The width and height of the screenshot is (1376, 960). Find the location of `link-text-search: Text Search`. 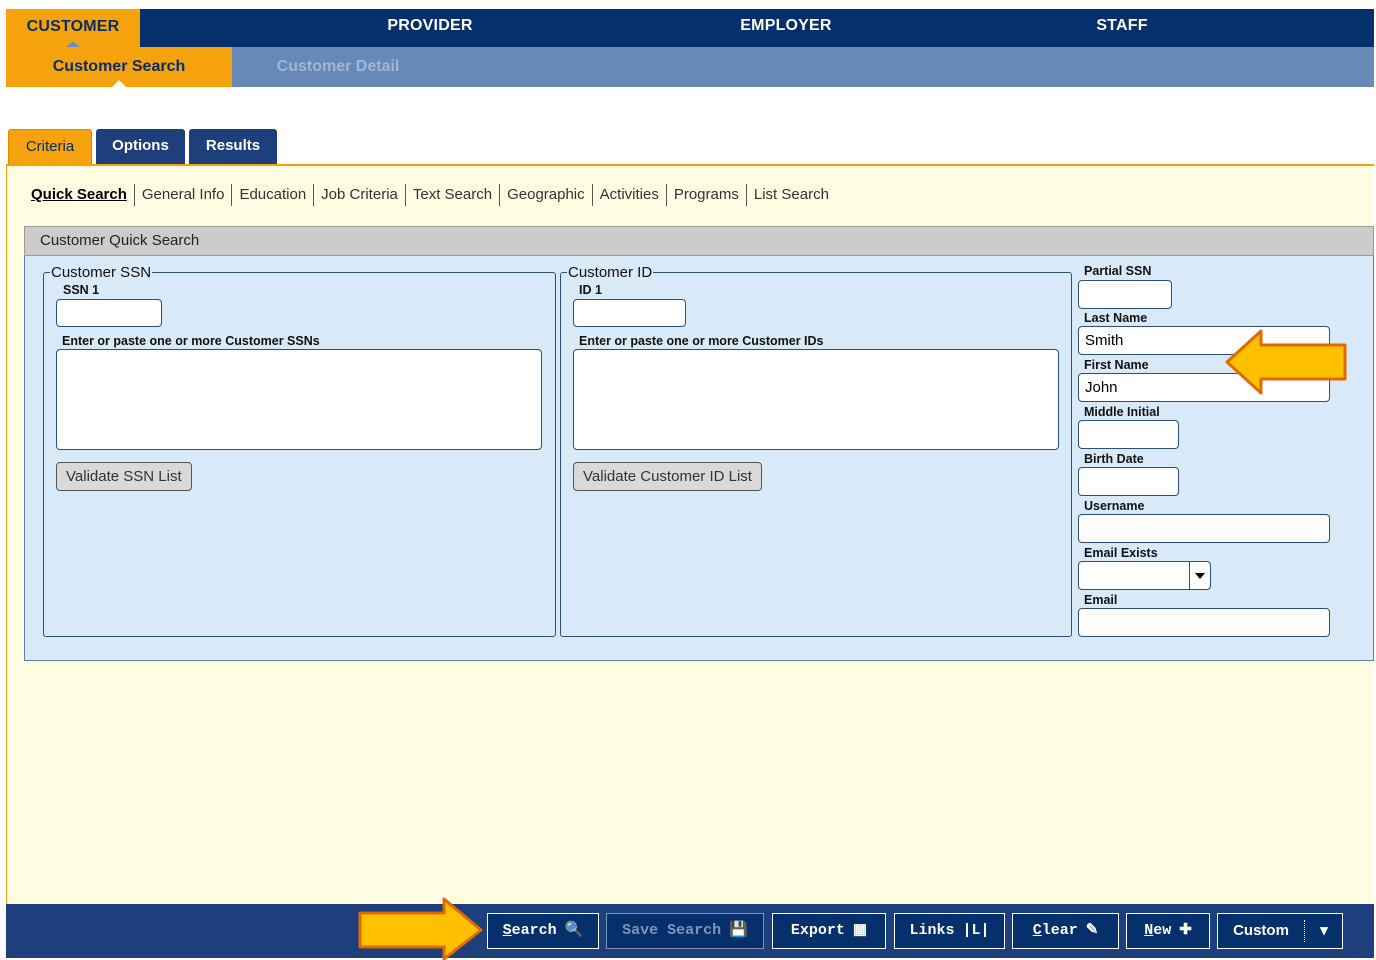

link-text-search: Text Search is located at coordinates (453, 195).